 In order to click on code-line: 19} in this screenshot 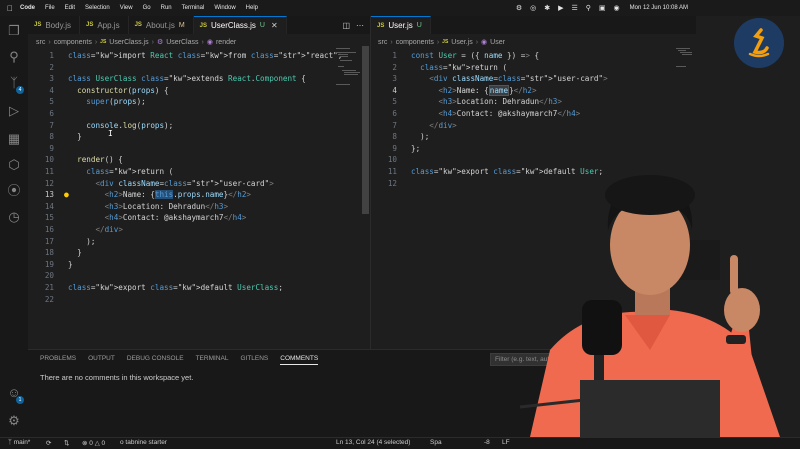, I will do `click(199, 265)`.